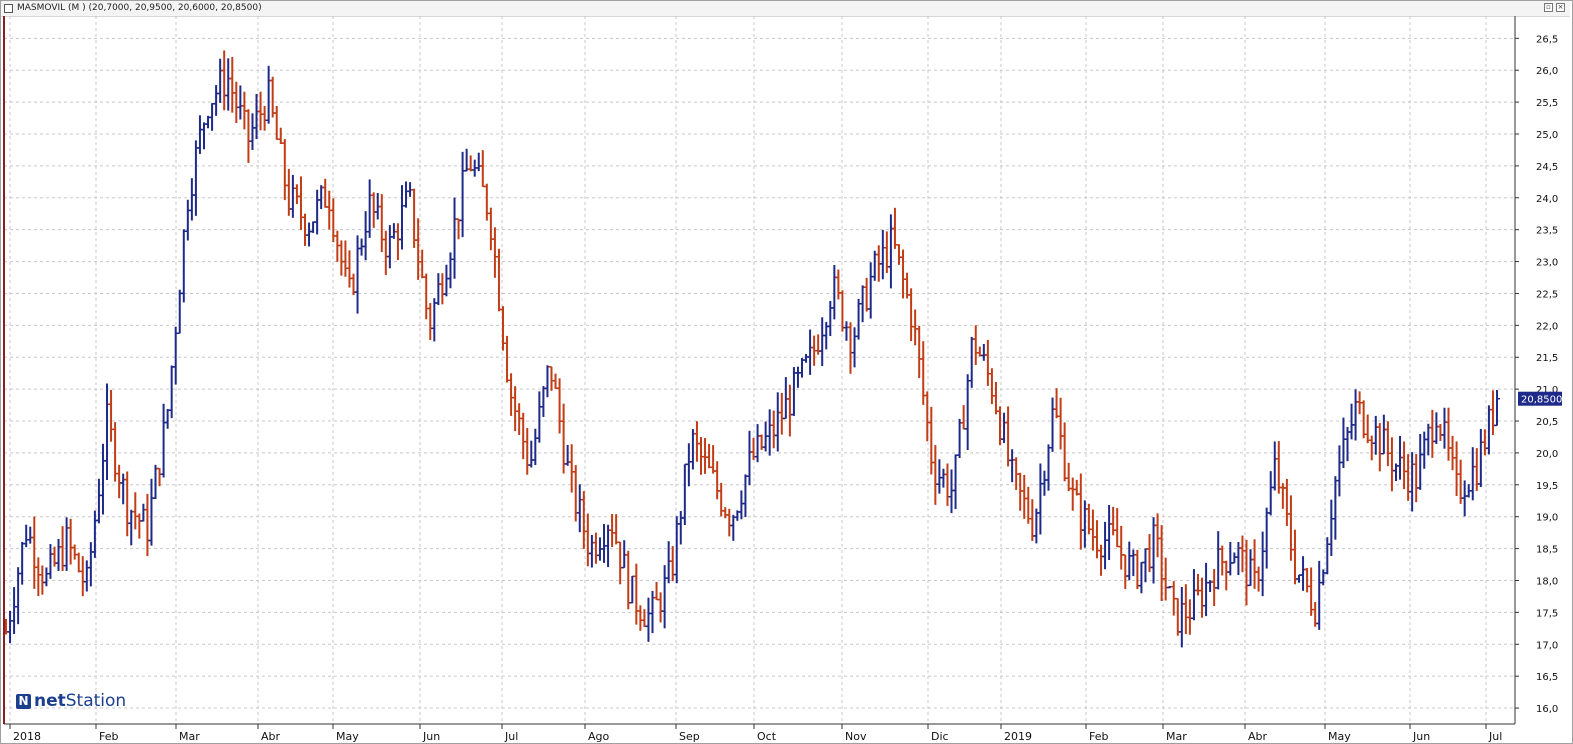  I want to click on y-tick-label: 19,0, so click(1547, 518).